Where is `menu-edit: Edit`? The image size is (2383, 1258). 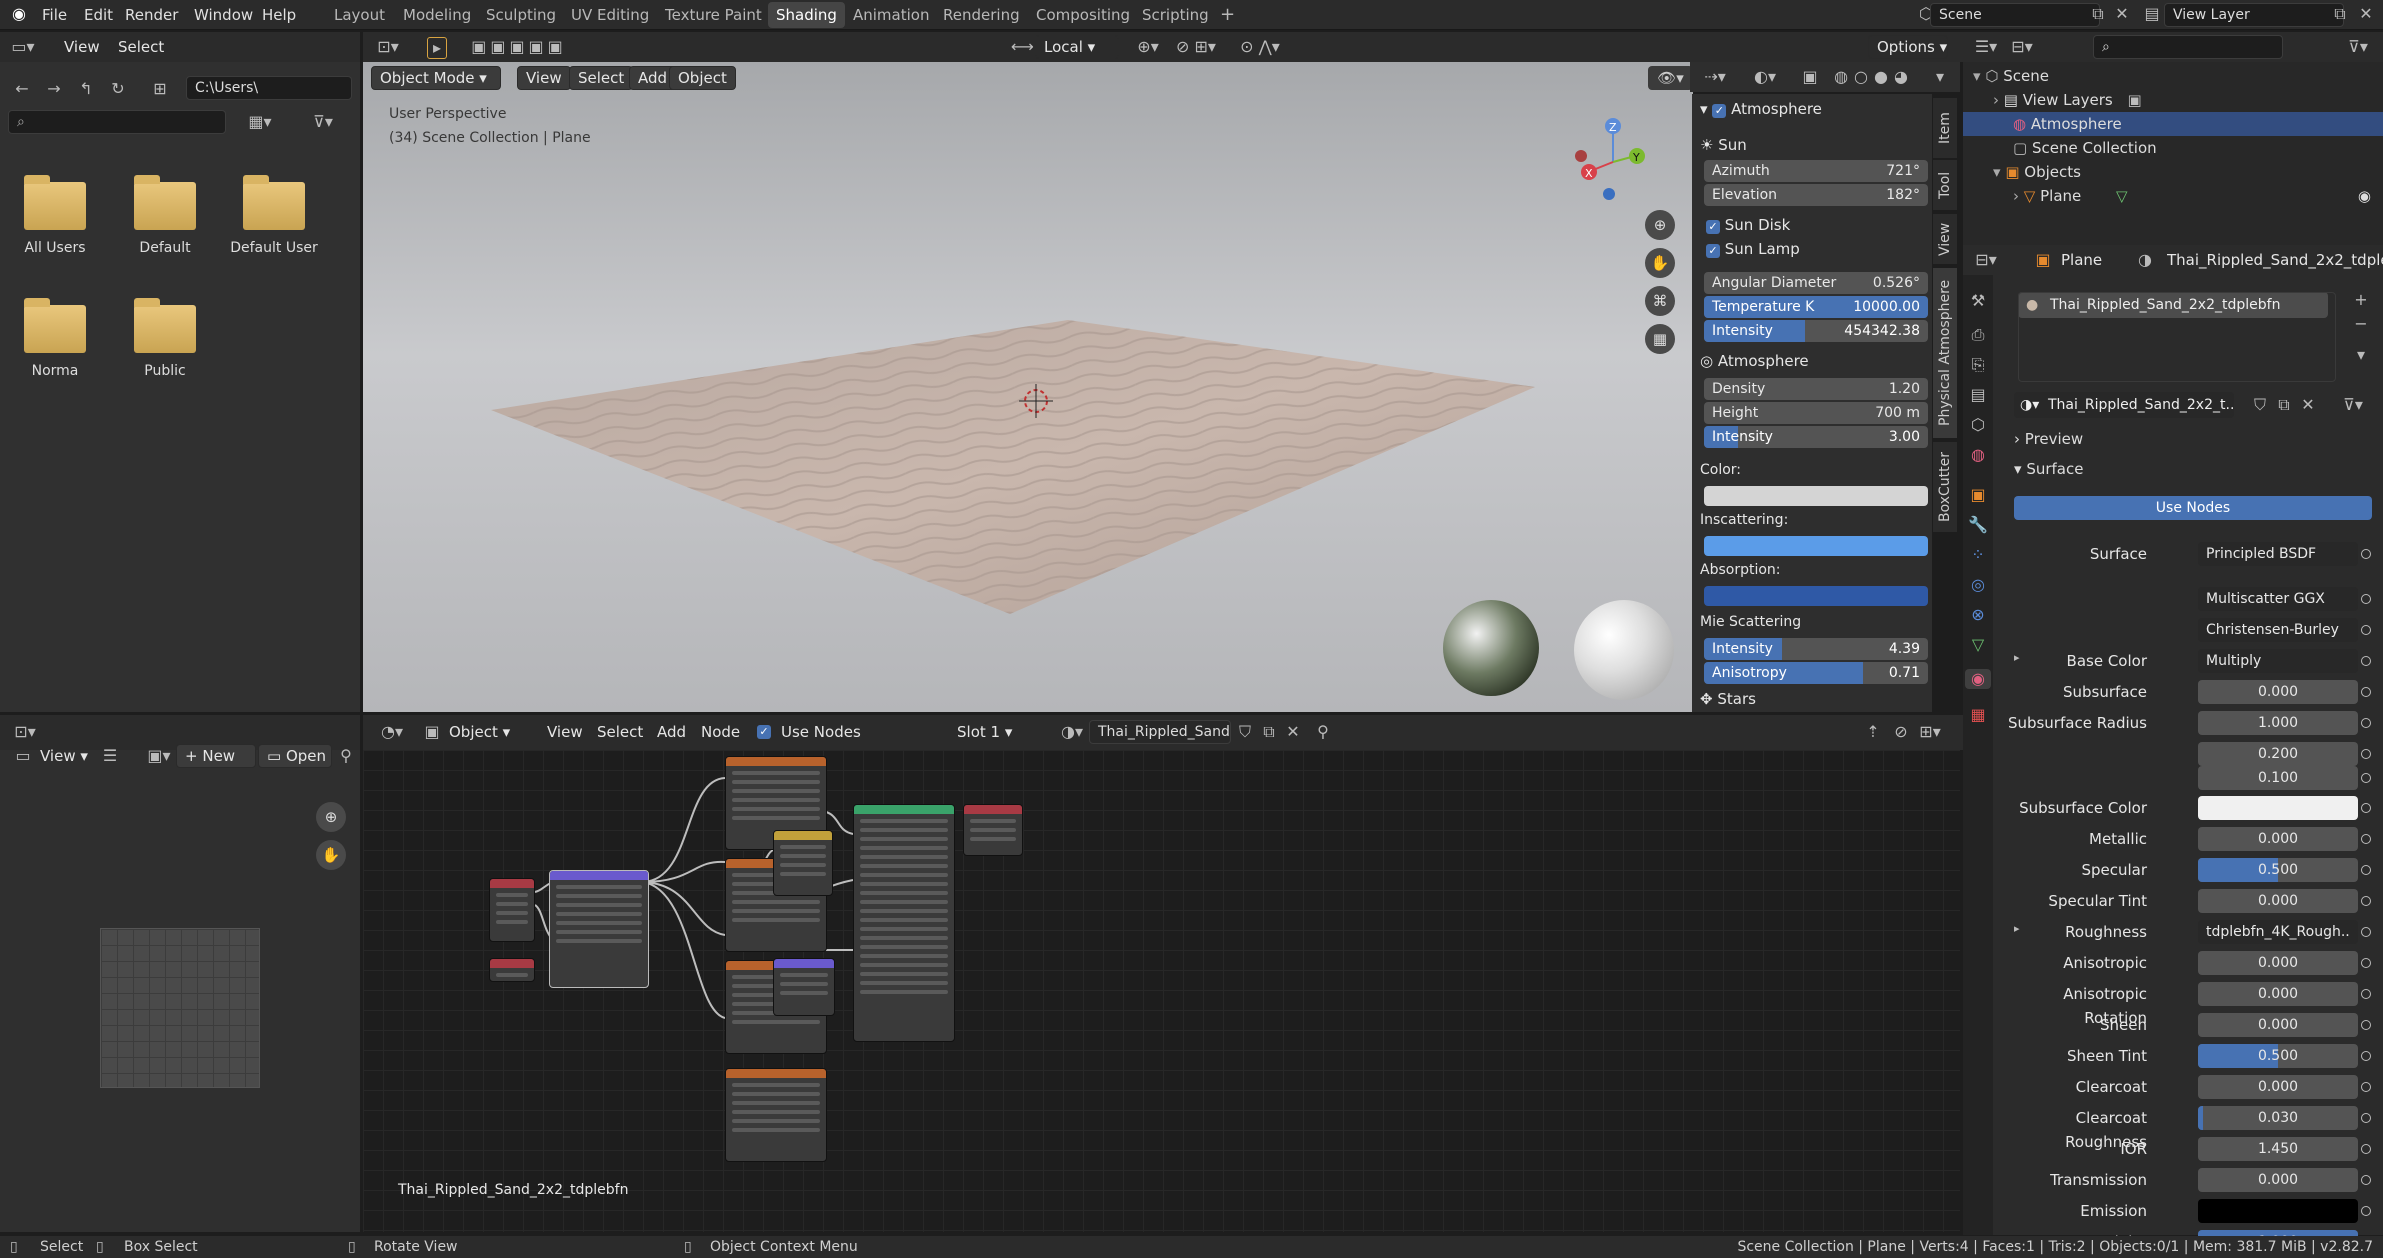
menu-edit: Edit is located at coordinates (98, 15).